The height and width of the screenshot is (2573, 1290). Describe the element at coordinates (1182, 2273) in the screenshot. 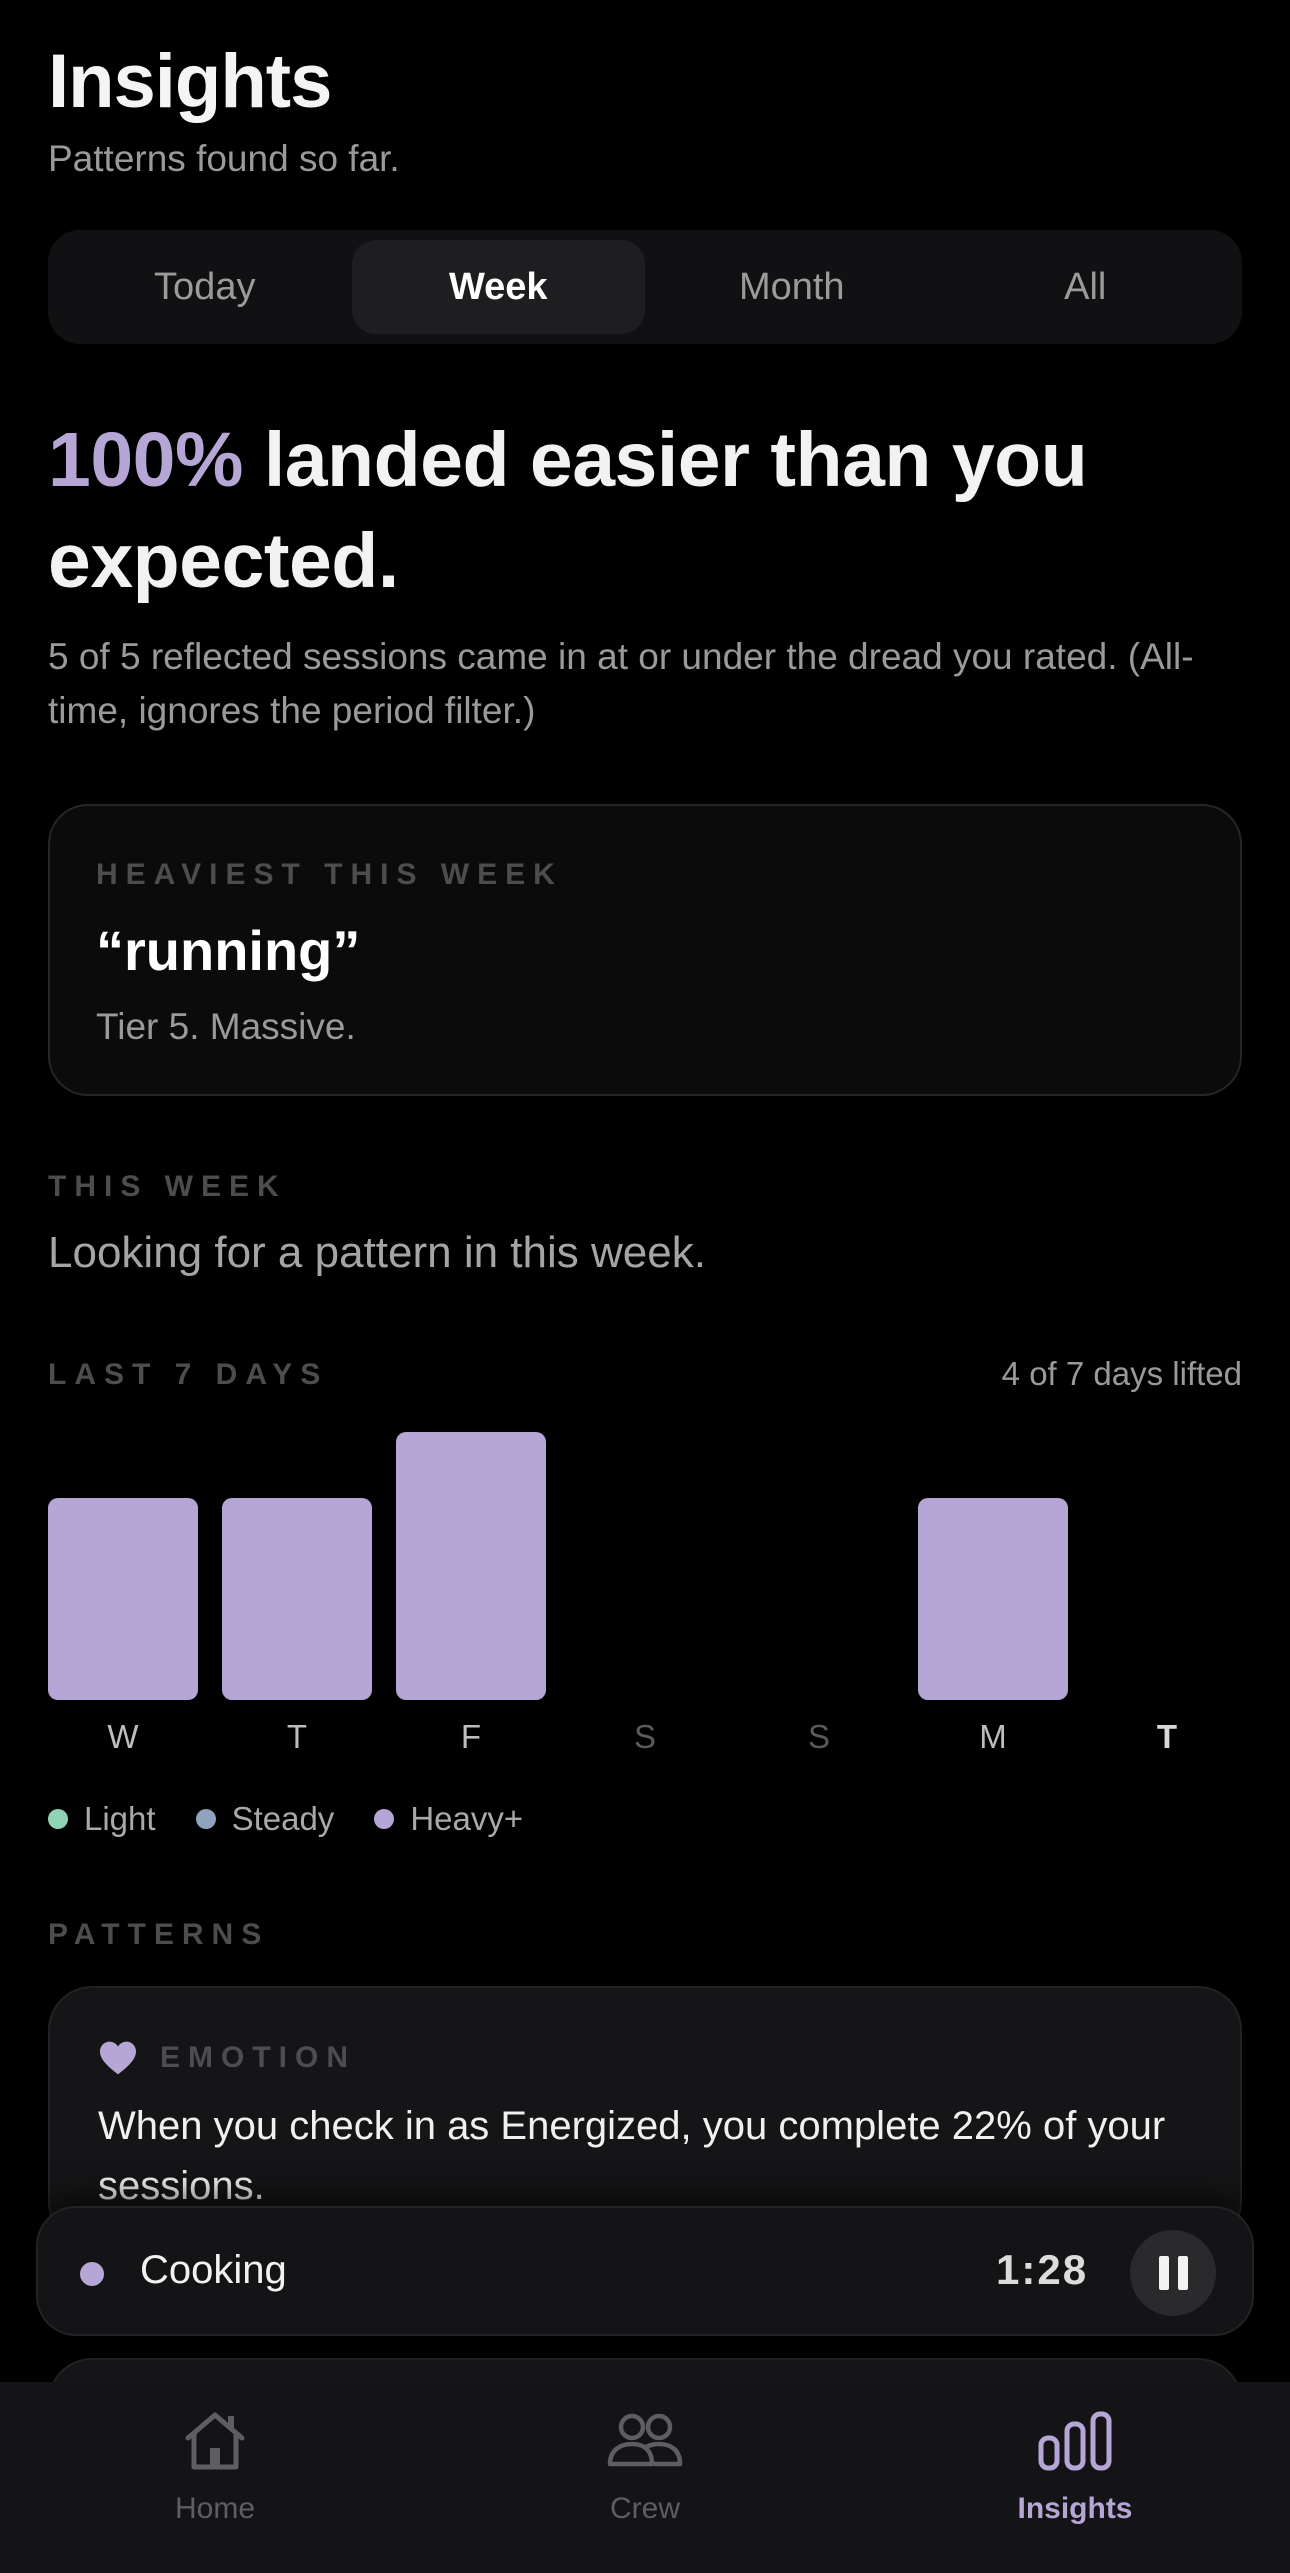

I see `pause-icon-bar` at that location.